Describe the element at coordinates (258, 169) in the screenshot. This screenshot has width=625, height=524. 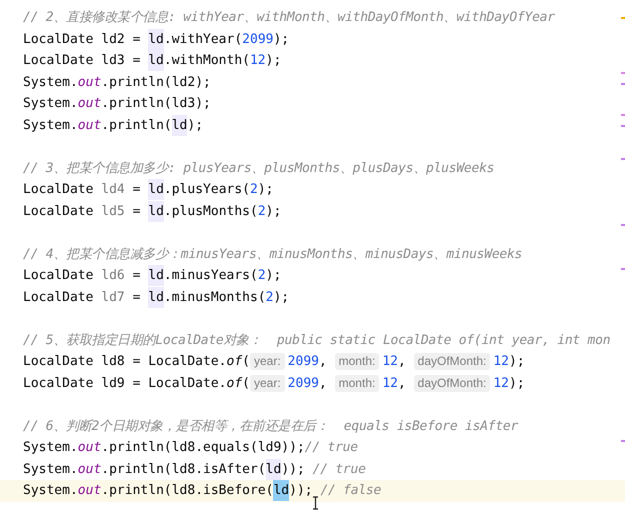
I see `code-comment: // 3、把某个信息加多少: plusYears、plusMonths、plusDays、plusWeeks` at that location.